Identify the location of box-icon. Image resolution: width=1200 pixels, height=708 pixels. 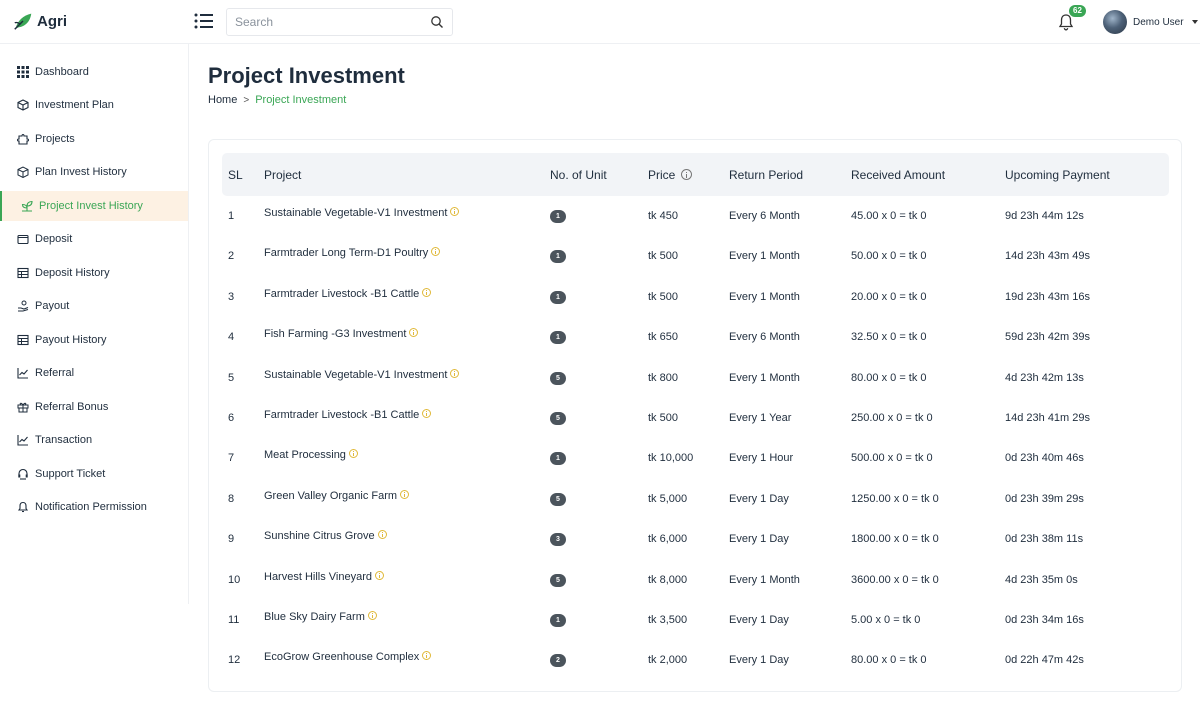
(23, 172).